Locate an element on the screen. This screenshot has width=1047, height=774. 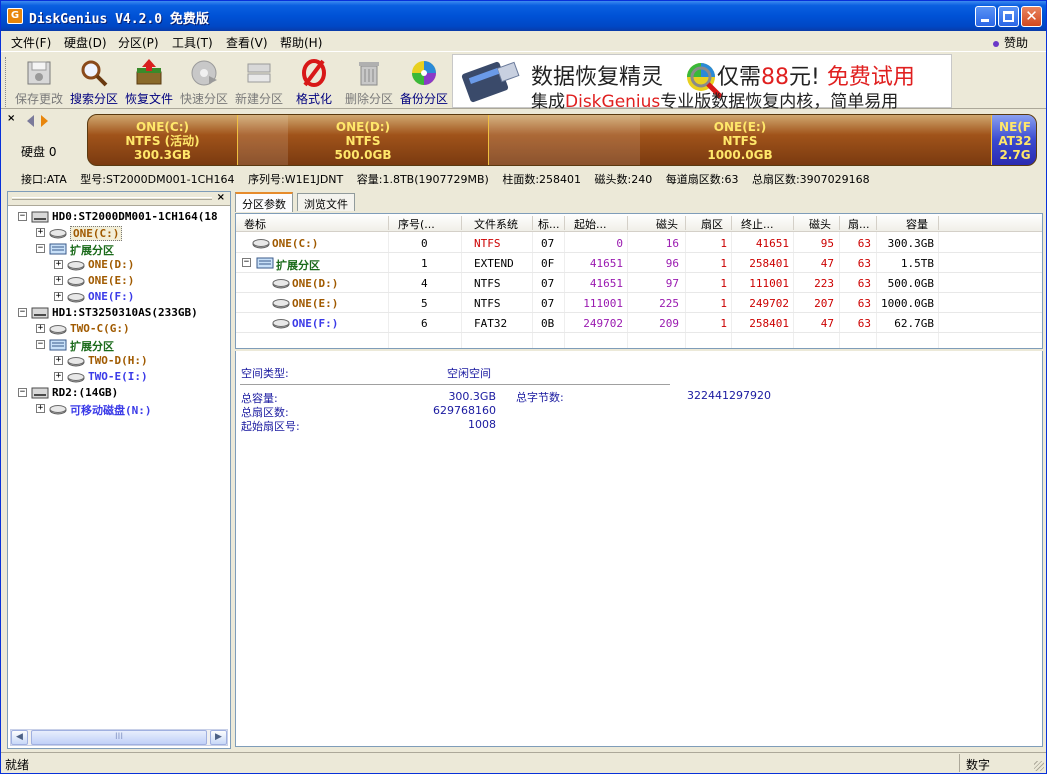
hard-disk-icon is located at coordinates (40, 393).